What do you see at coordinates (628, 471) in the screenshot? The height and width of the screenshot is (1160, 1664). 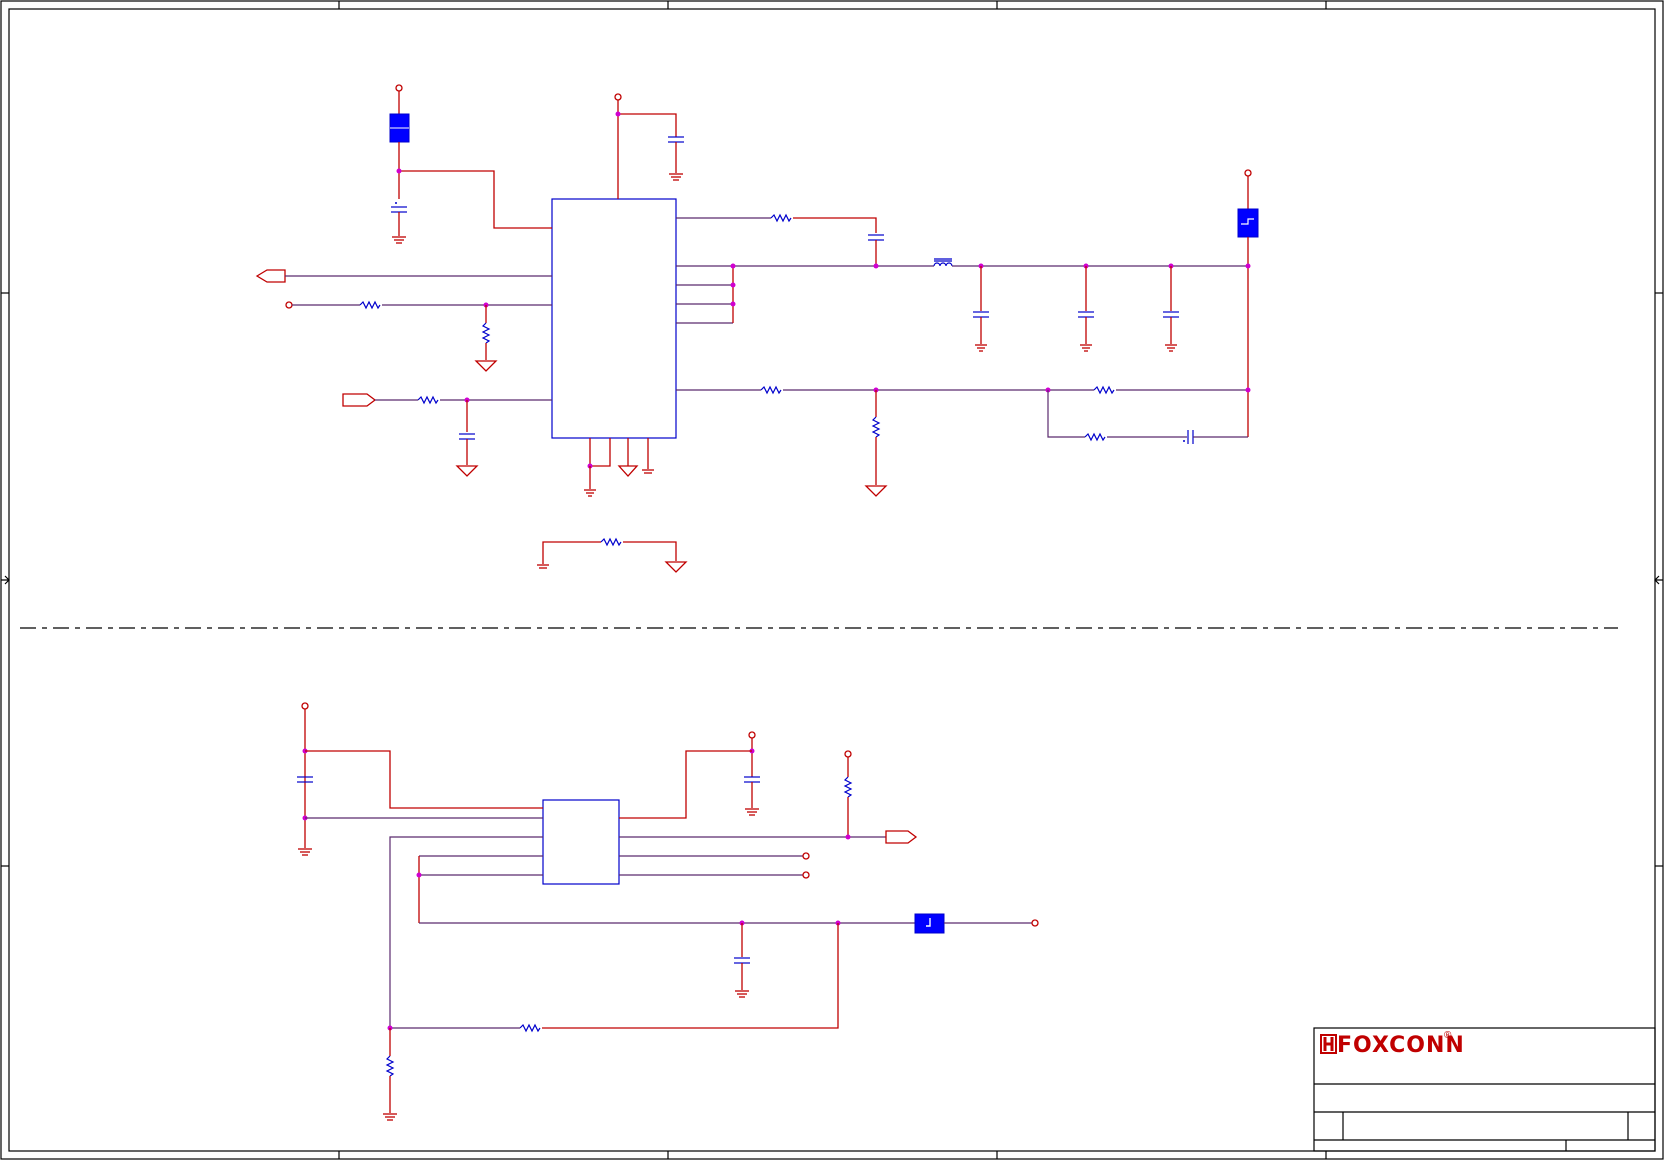 I see `ground-ic-pin` at bounding box center [628, 471].